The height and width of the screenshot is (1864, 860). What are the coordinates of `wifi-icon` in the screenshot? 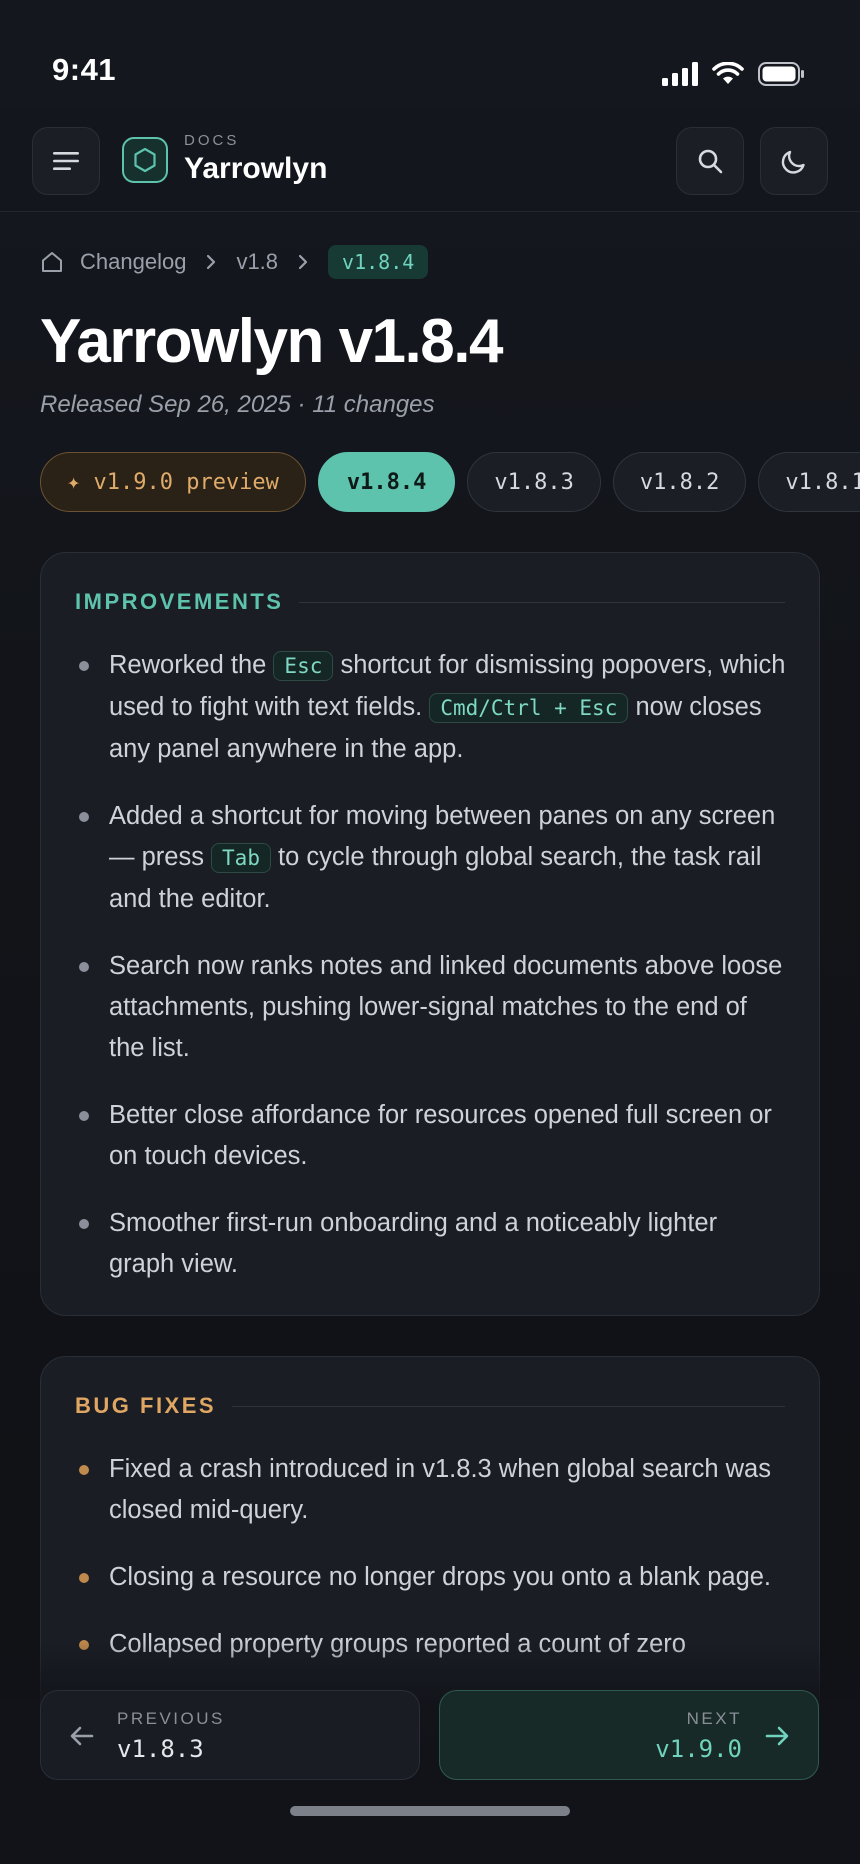 It's located at (728, 73).